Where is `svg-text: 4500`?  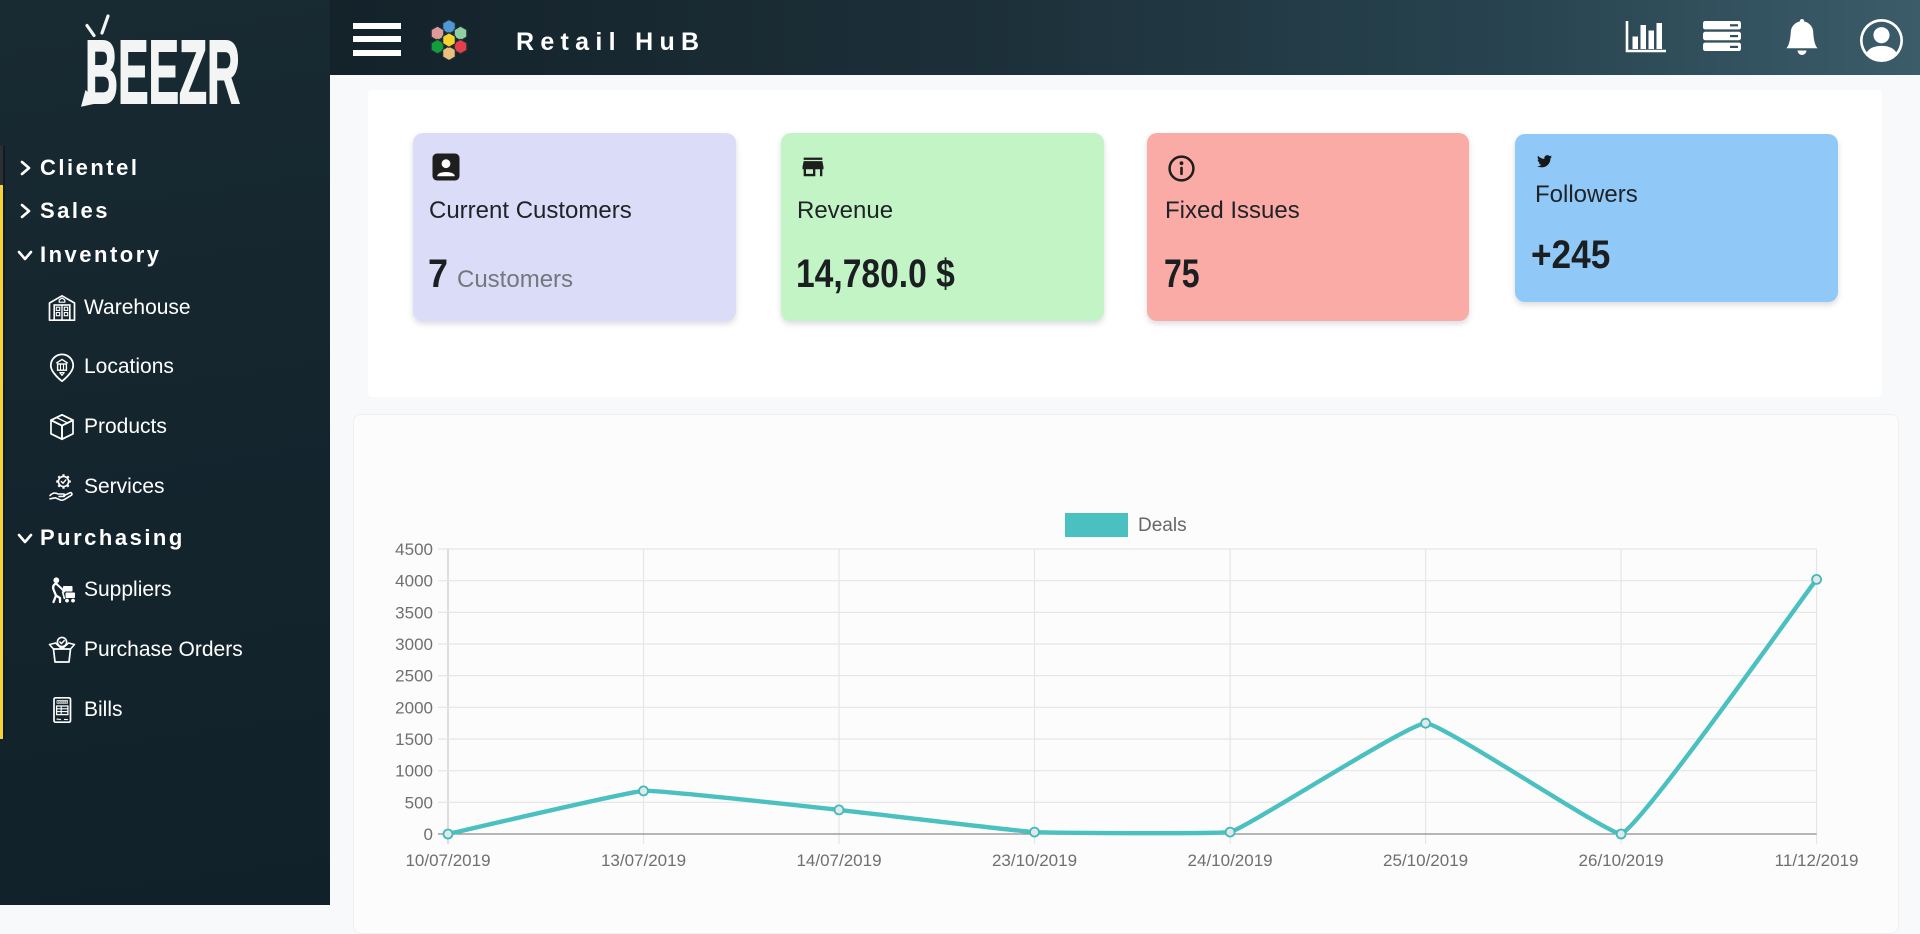
svg-text: 4500 is located at coordinates (414, 549).